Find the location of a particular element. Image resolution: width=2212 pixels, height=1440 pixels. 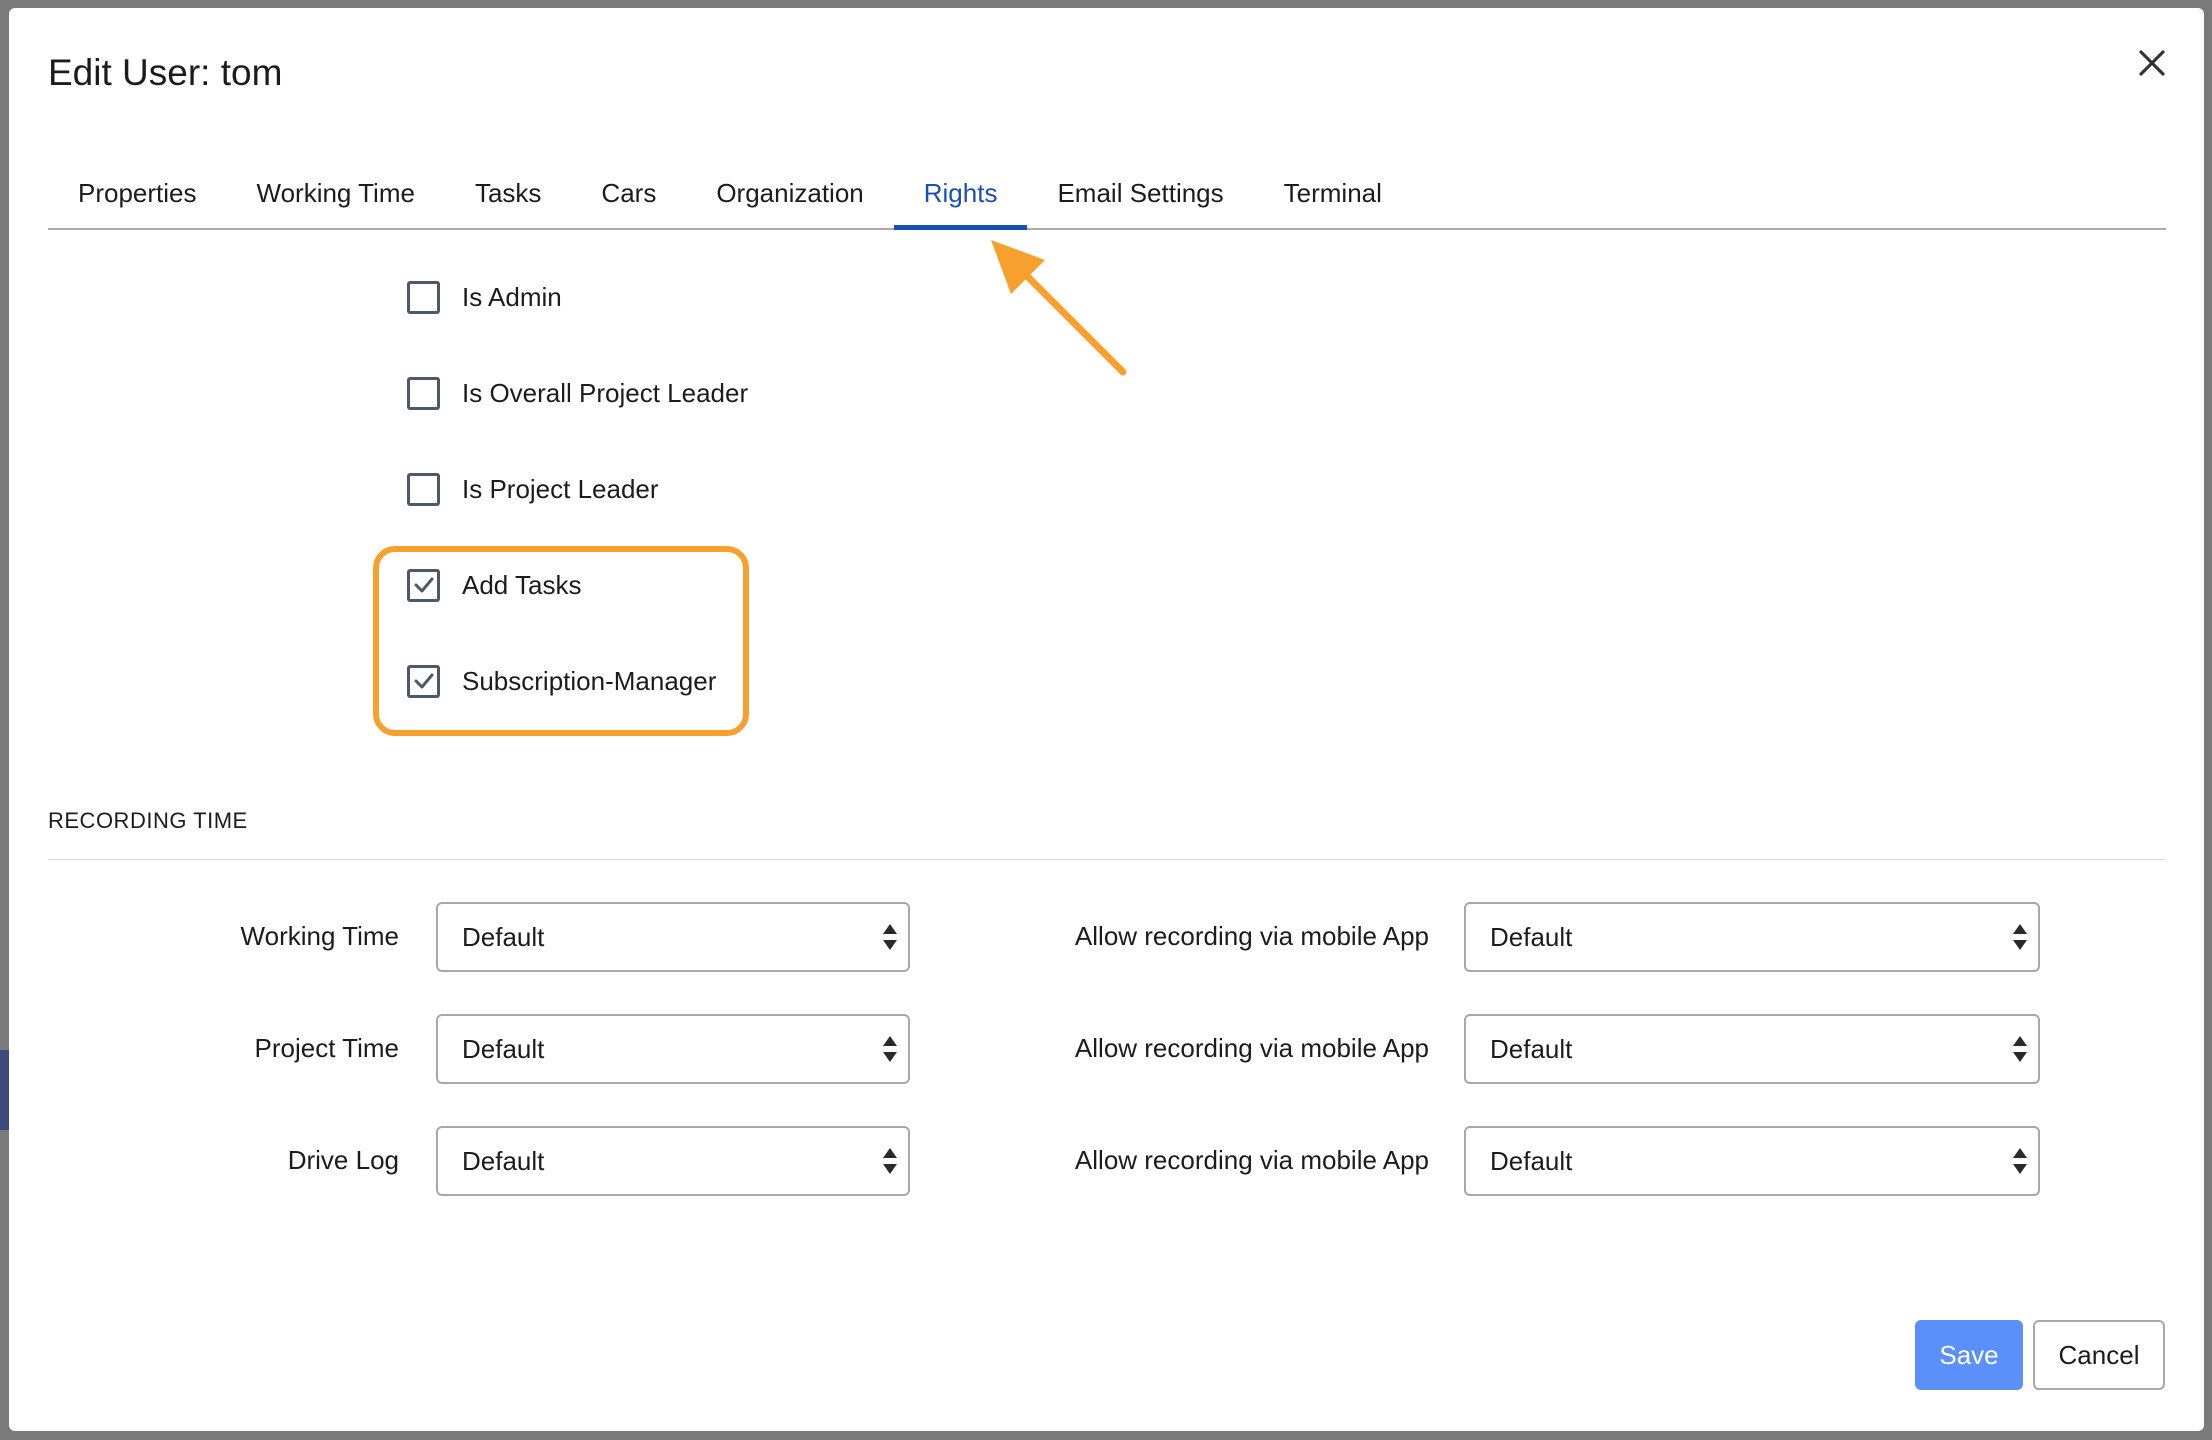

select-drive-log: Default is located at coordinates (673, 1161).